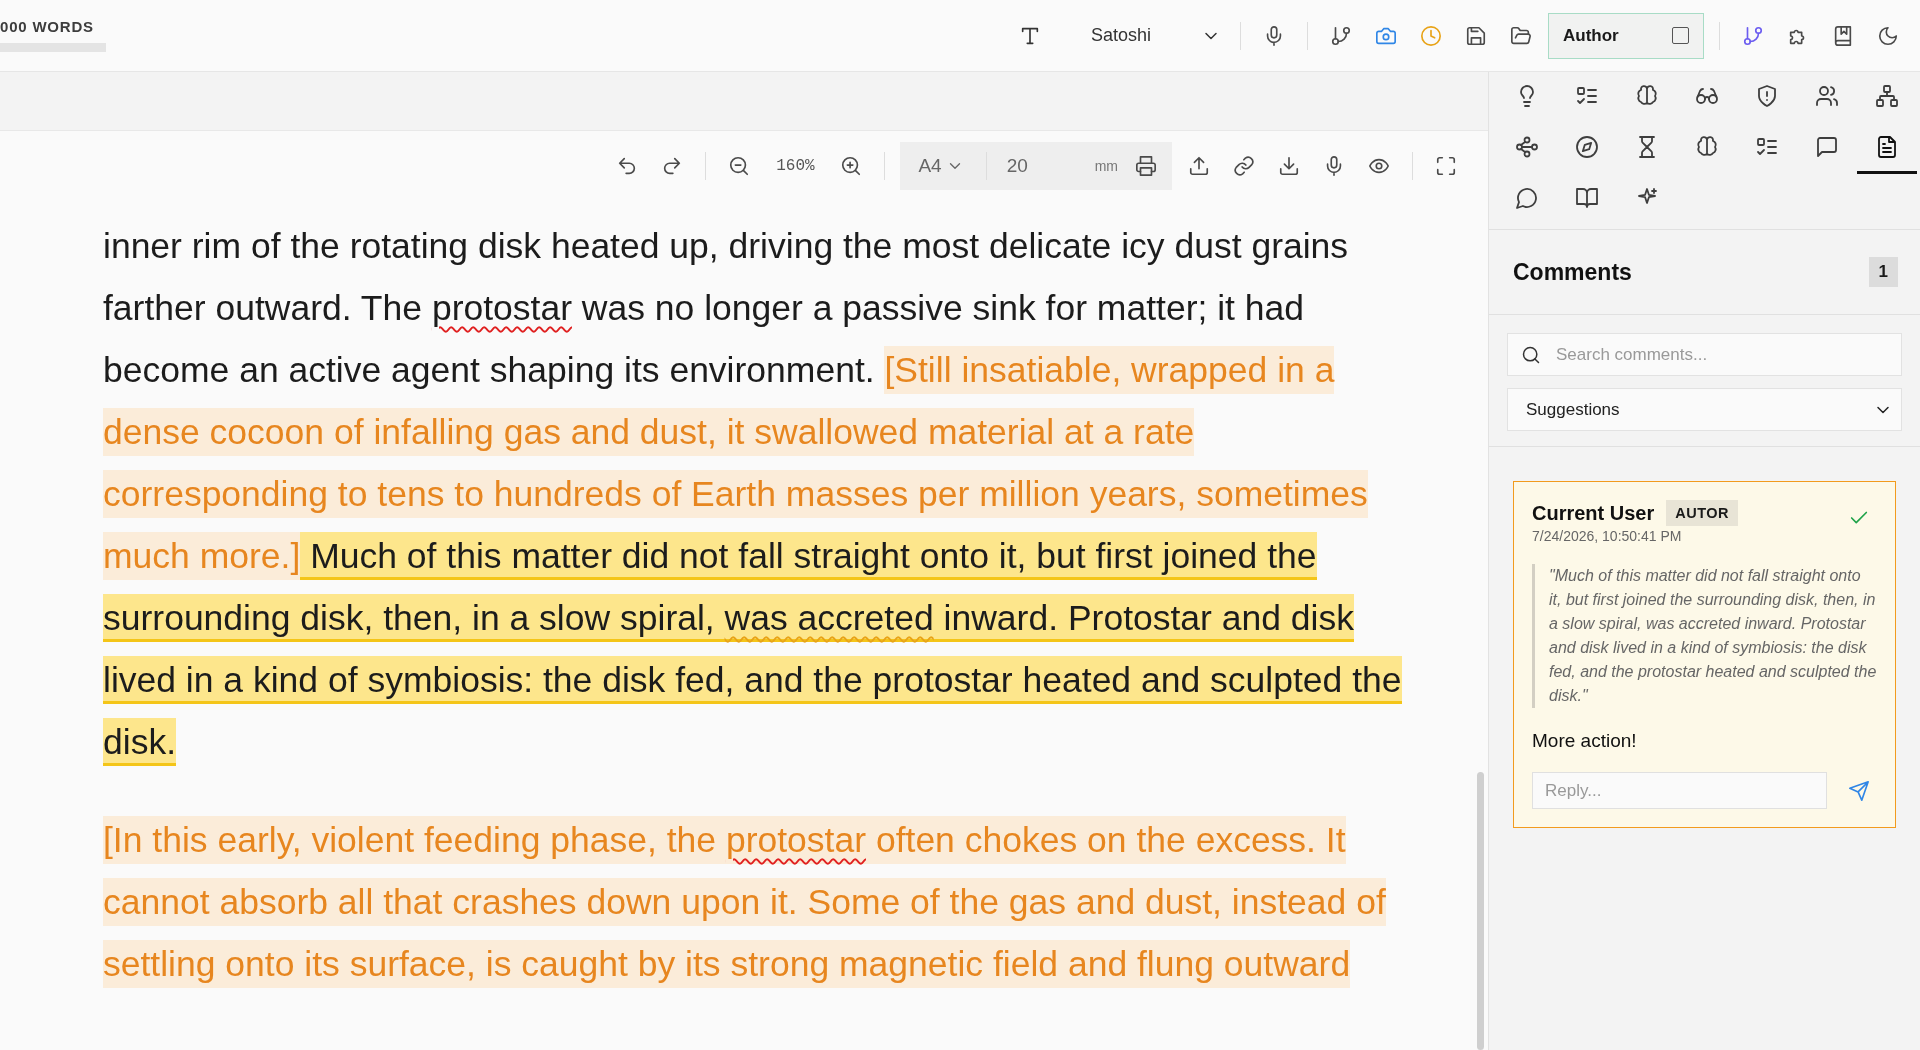 Image resolution: width=1920 pixels, height=1050 pixels. I want to click on margin-unit: mm, so click(1106, 166).